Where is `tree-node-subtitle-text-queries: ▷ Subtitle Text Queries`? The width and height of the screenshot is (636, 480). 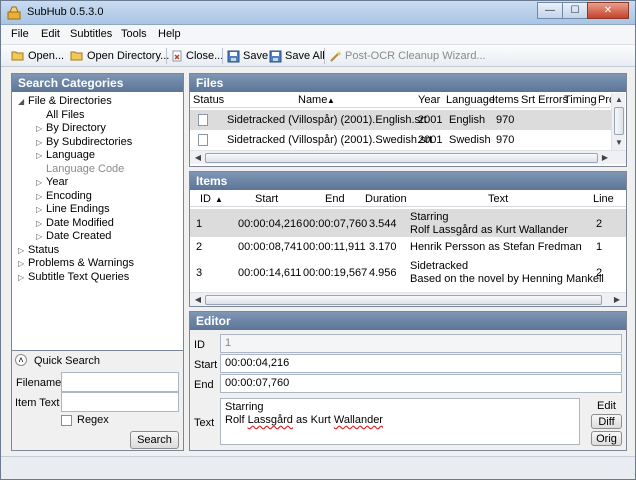 tree-node-subtitle-text-queries: ▷ Subtitle Text Queries is located at coordinates (73, 277).